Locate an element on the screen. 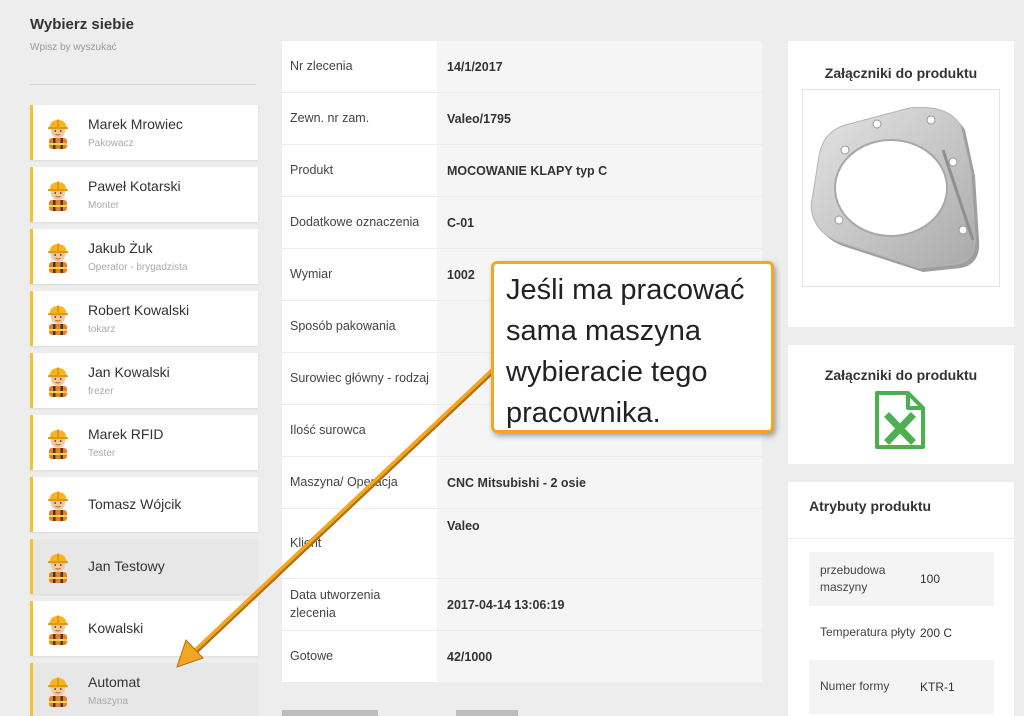  row-label: Dodatkowe oznaczenia is located at coordinates (359, 222).